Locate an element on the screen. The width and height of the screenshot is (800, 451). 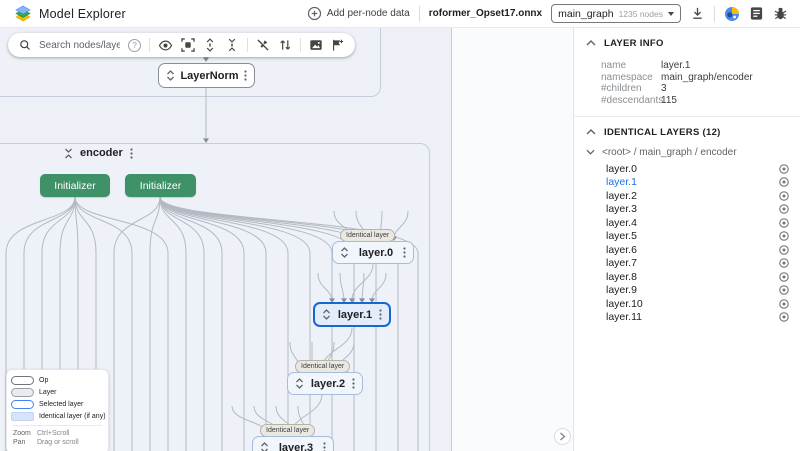
node-layer.0: layer.0 is located at coordinates (373, 252).